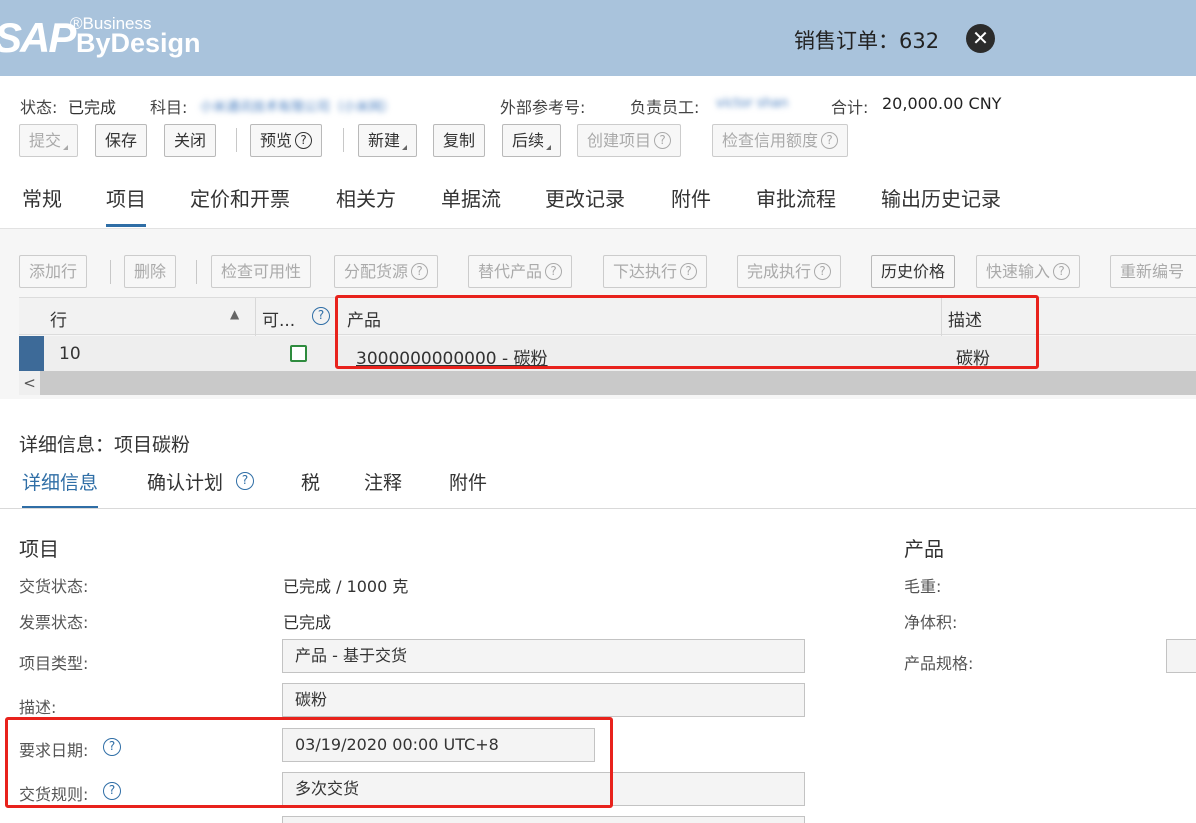 The image size is (1196, 823). I want to click on product-spec-label: 产品规格:, so click(939, 663).